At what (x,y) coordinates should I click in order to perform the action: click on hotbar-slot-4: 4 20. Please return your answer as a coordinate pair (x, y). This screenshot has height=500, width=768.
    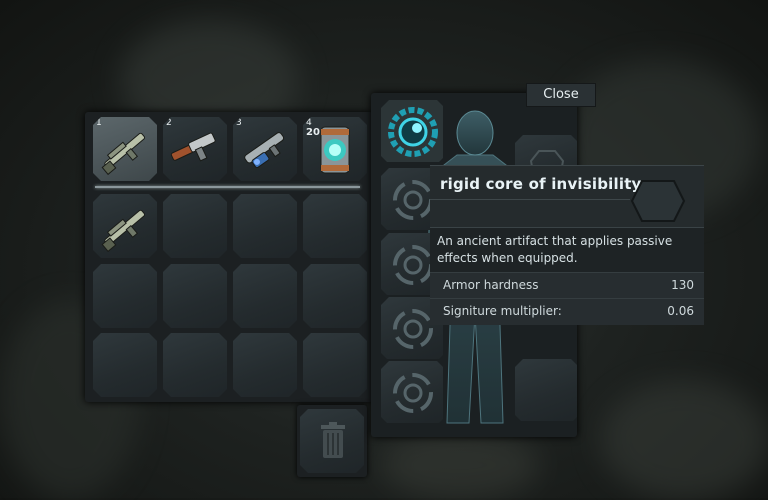
    Looking at the image, I should click on (335, 149).